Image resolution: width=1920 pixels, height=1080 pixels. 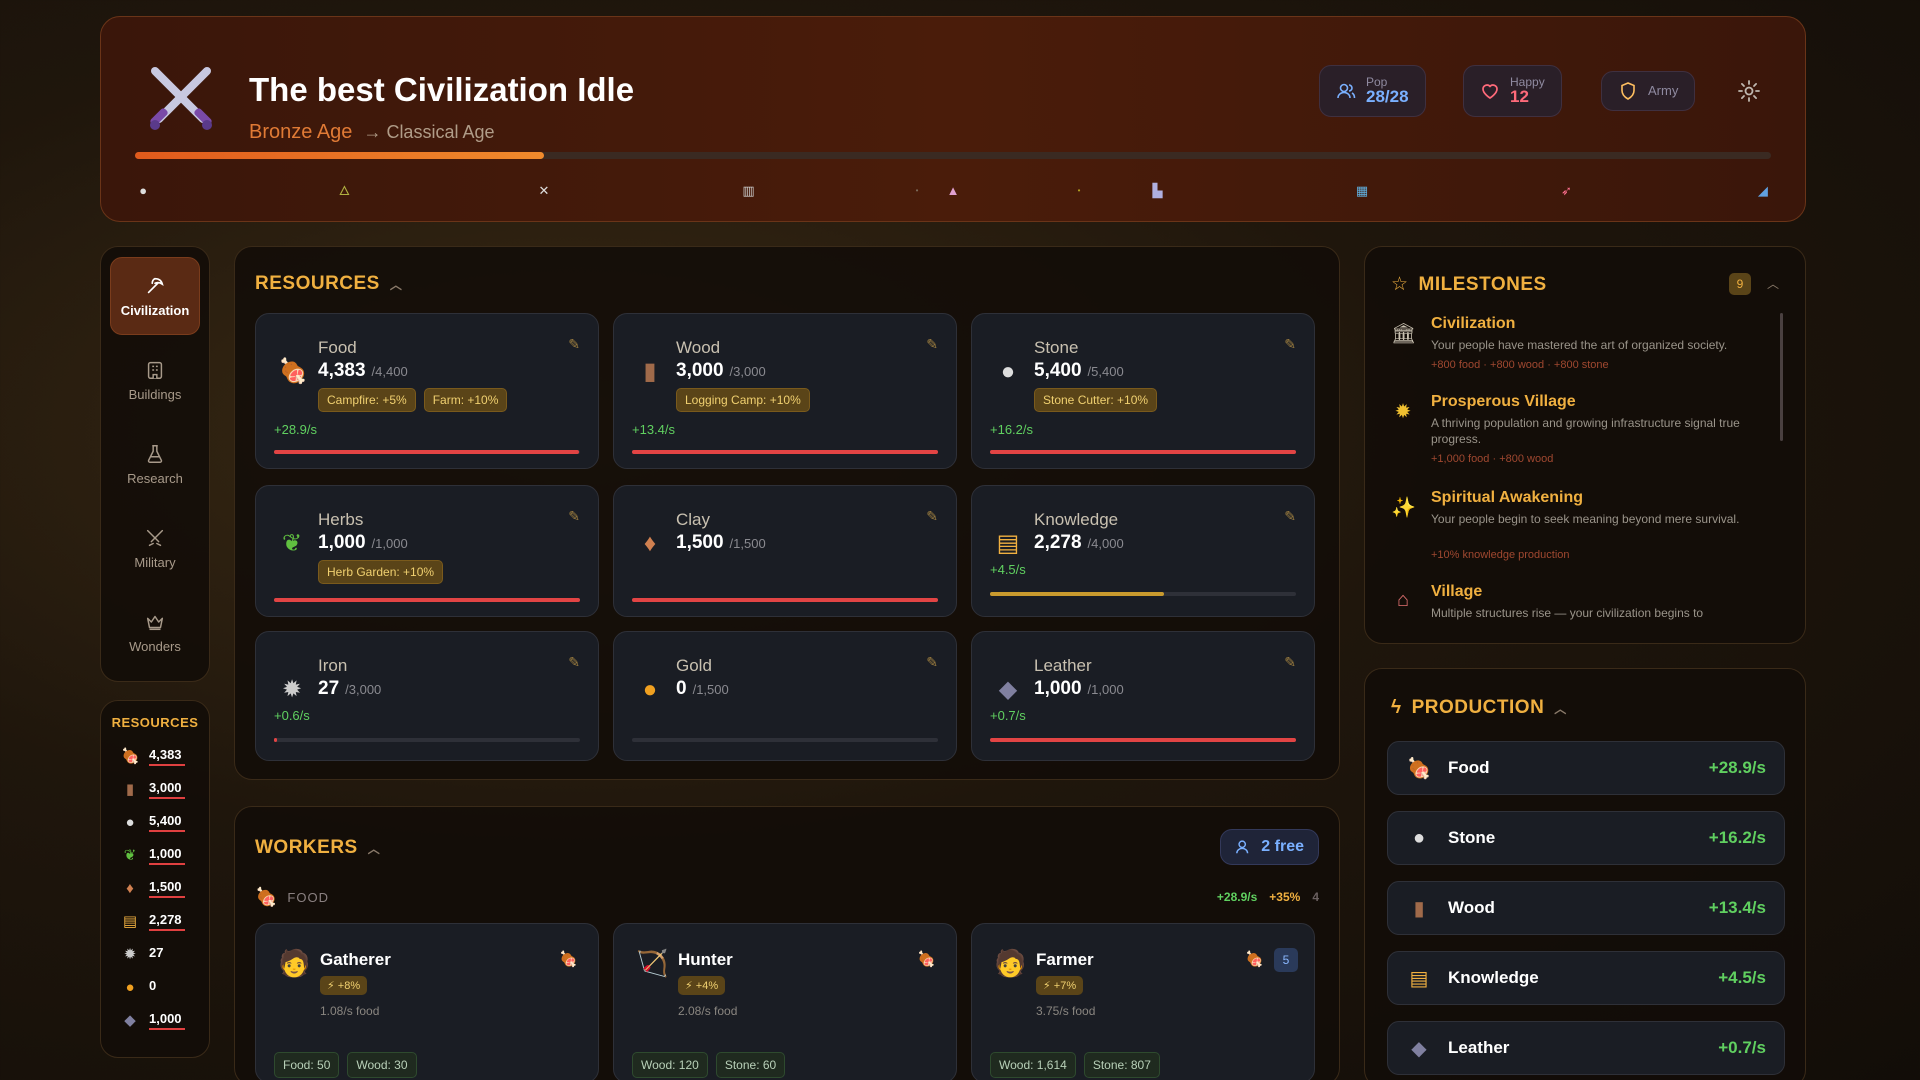 I want to click on workers-header: WORKERS ︿, so click(x=317, y=848).